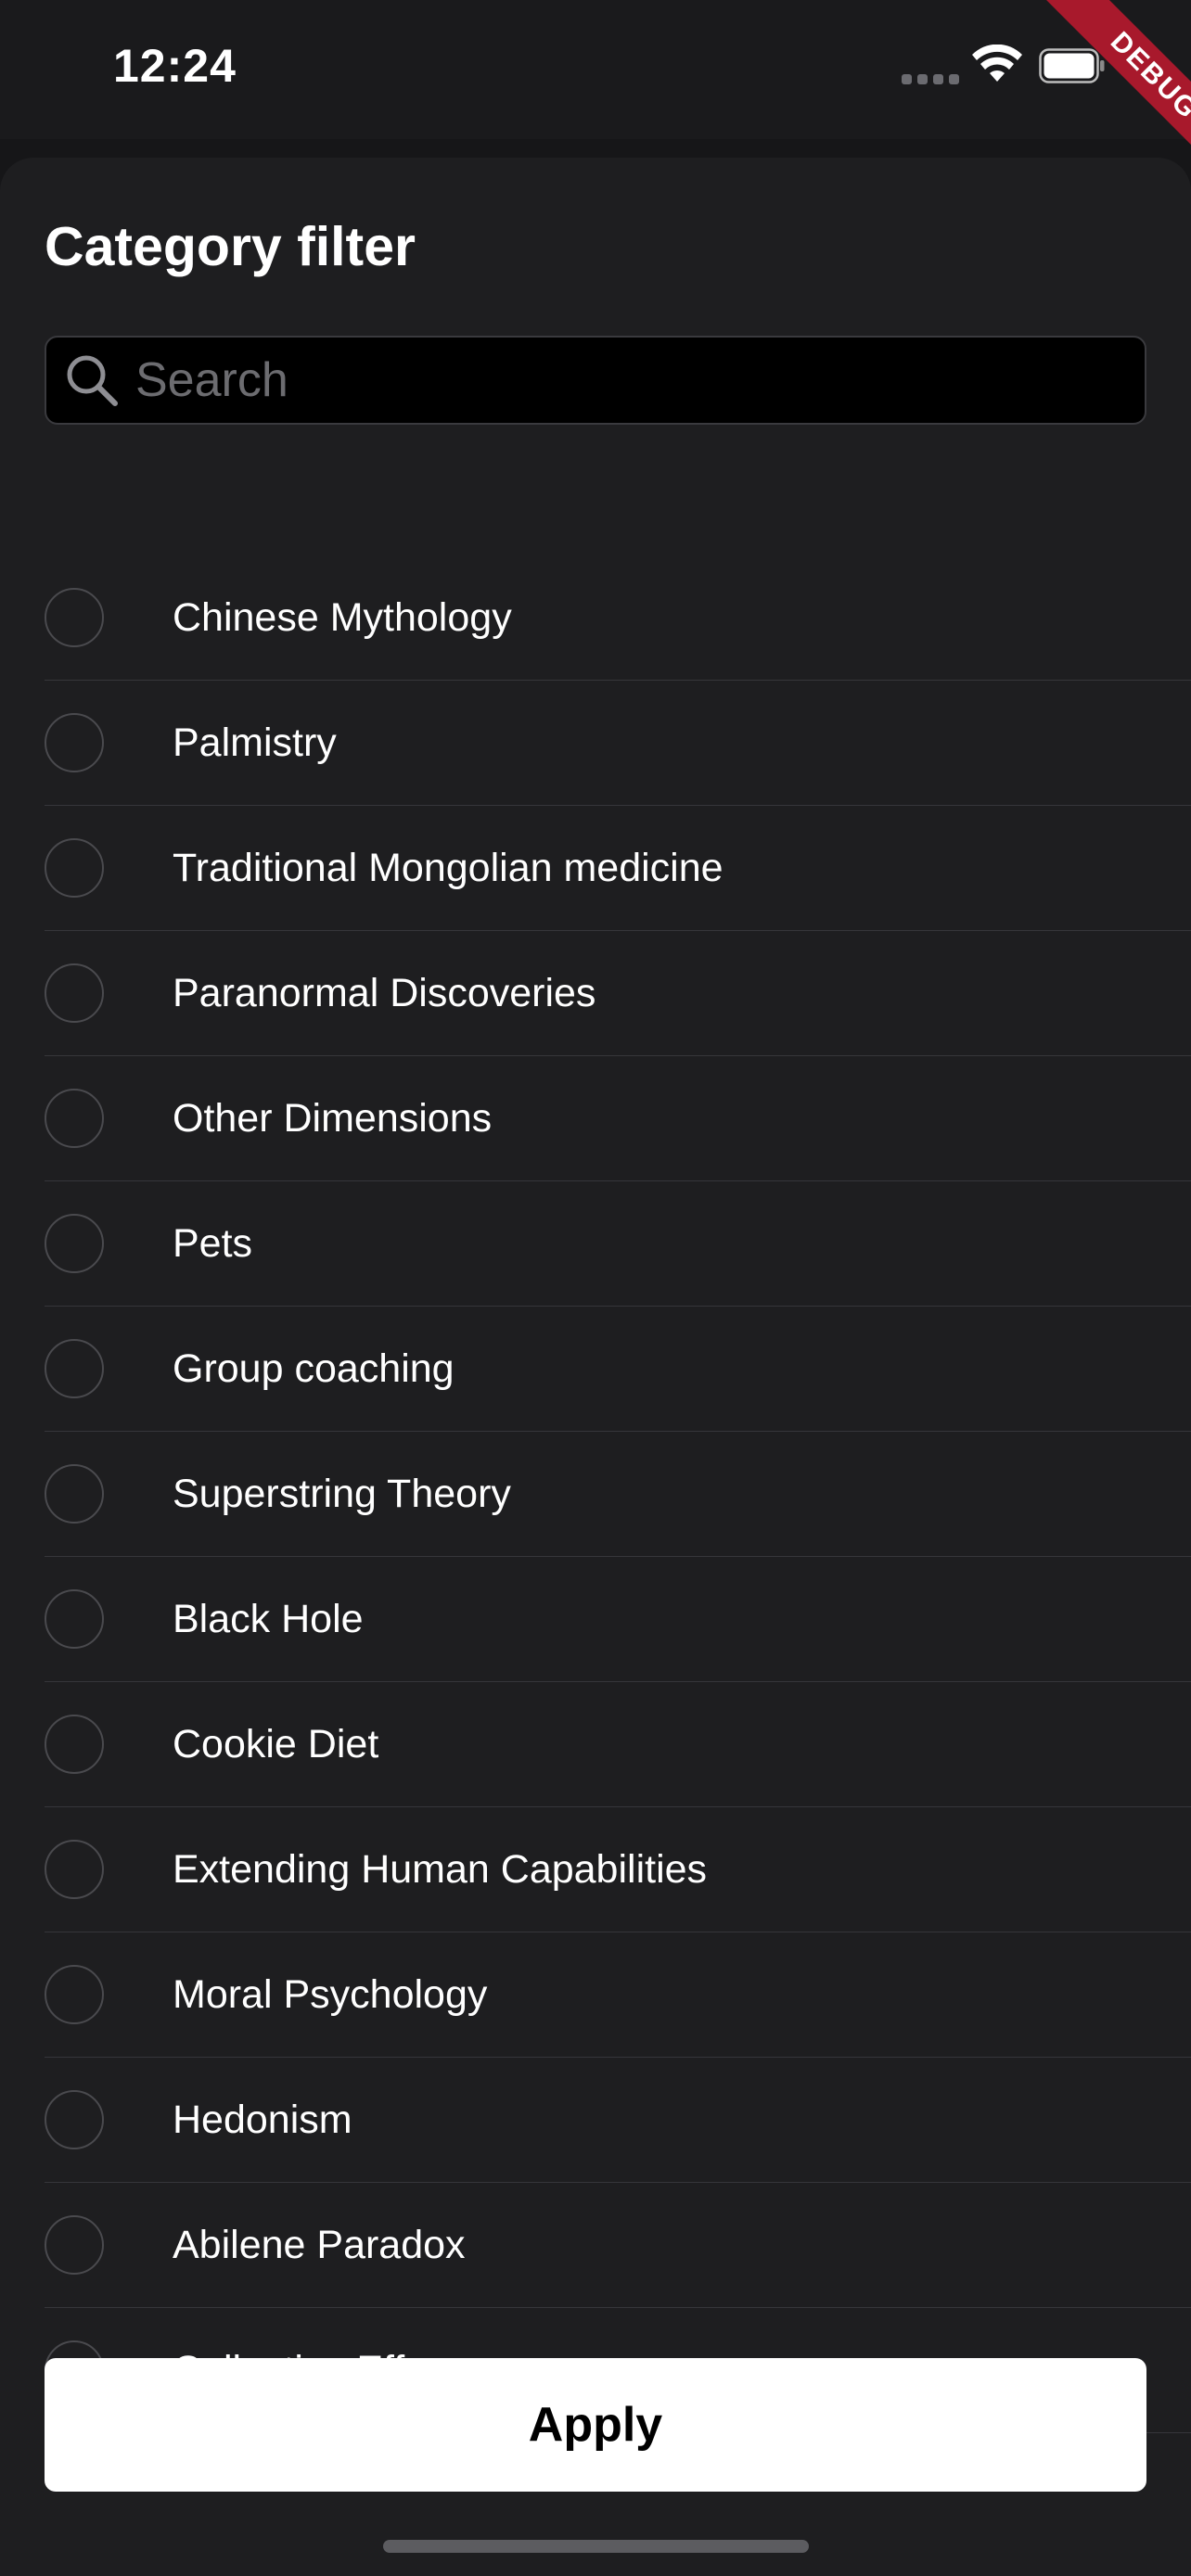 Image resolution: width=1191 pixels, height=2576 pixels. I want to click on category-label: Other Dimensions, so click(333, 1118).